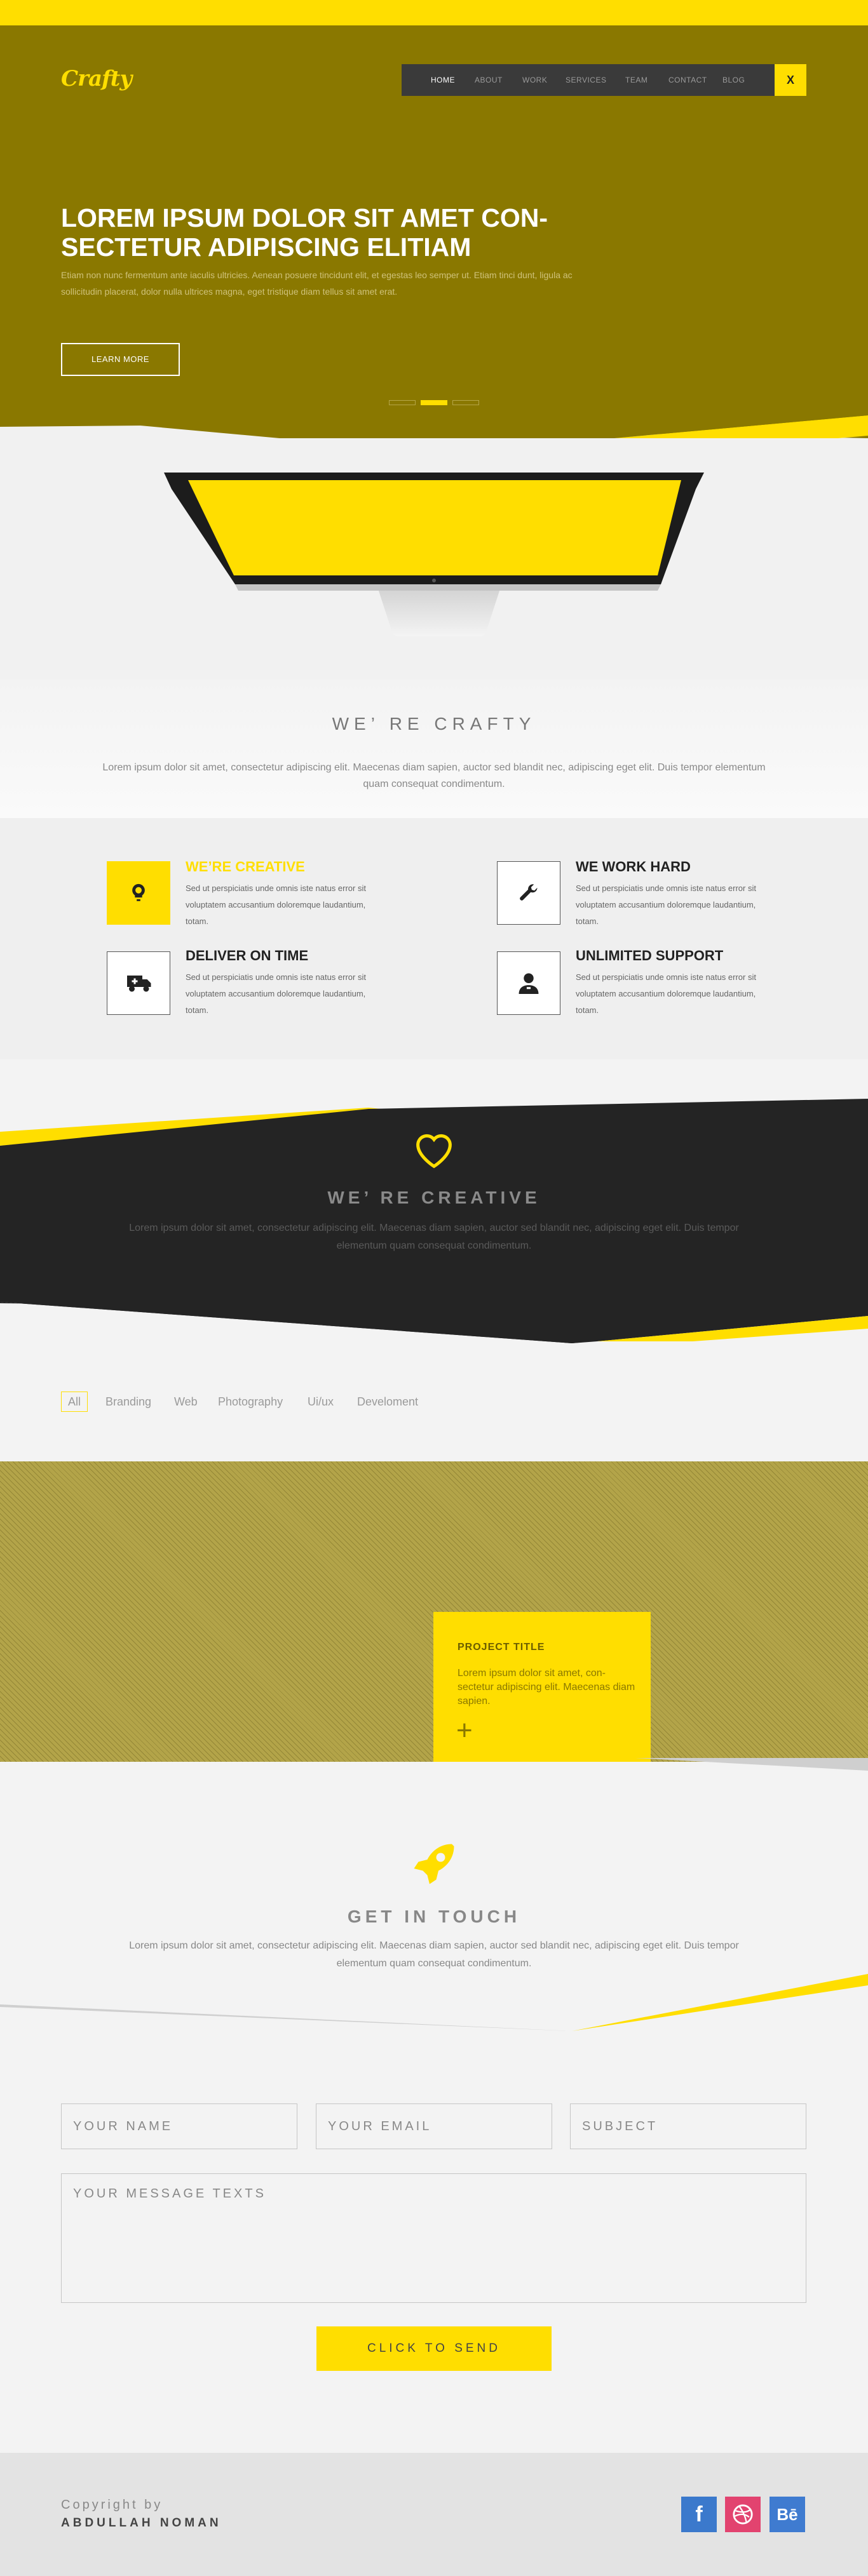 This screenshot has width=868, height=2576. What do you see at coordinates (250, 1402) in the screenshot?
I see `filter-photography: Photography` at bounding box center [250, 1402].